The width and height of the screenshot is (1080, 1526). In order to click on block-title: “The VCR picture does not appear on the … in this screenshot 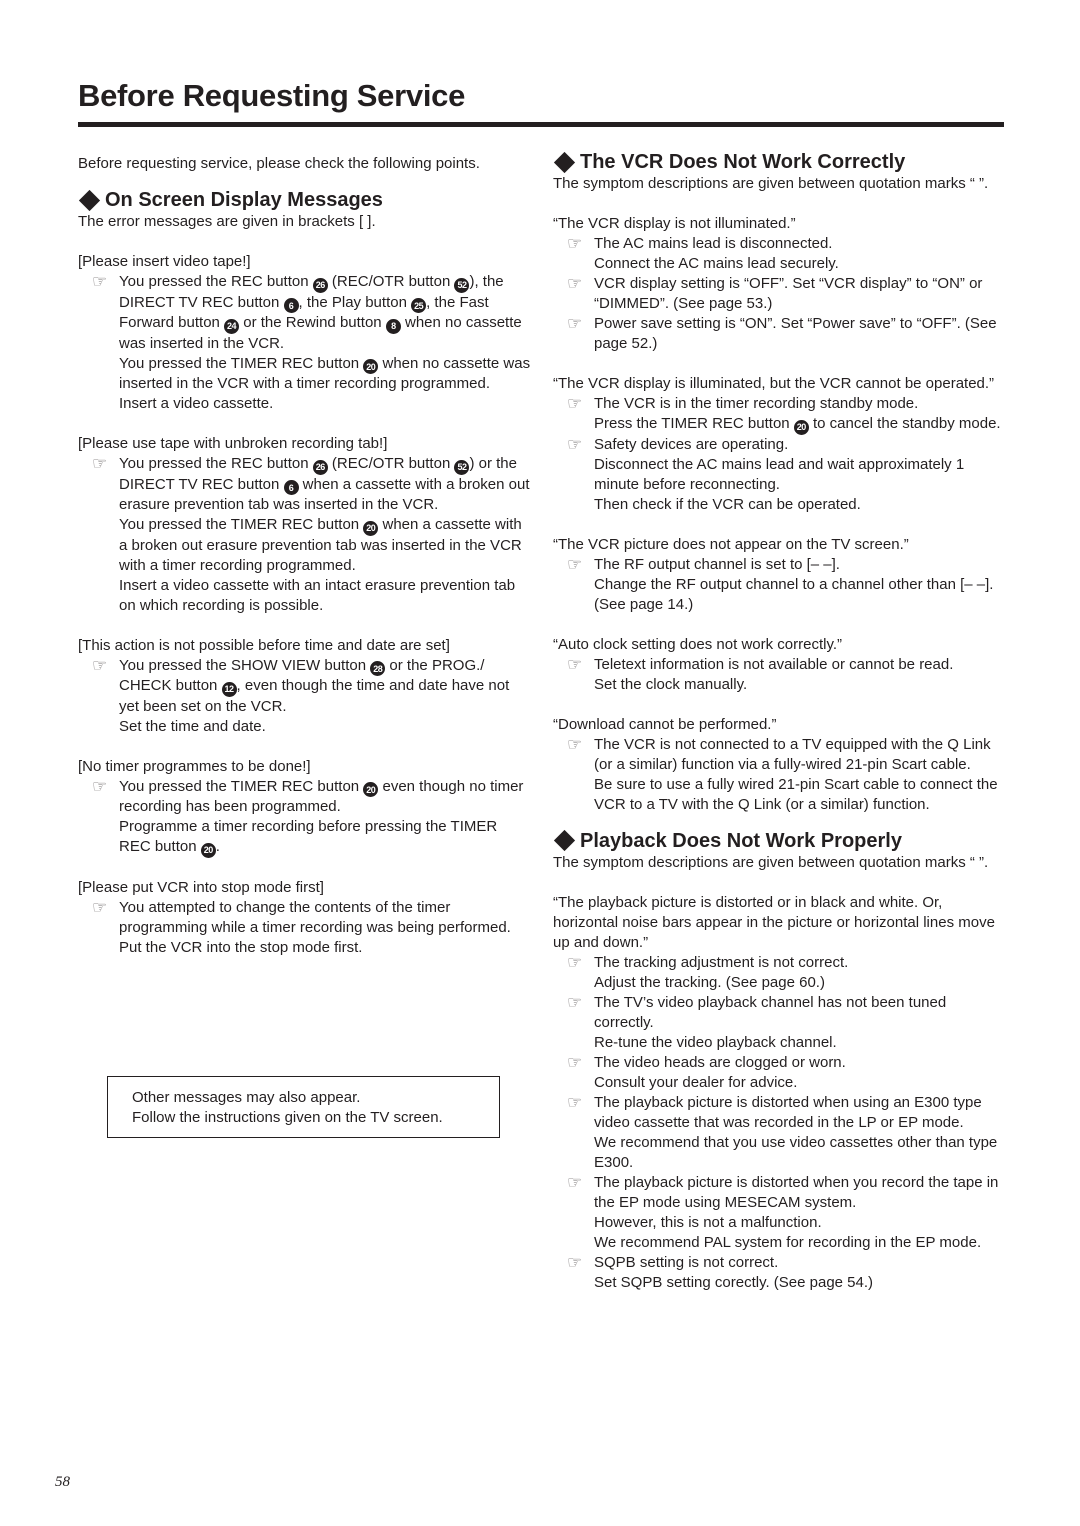, I will do `click(731, 544)`.